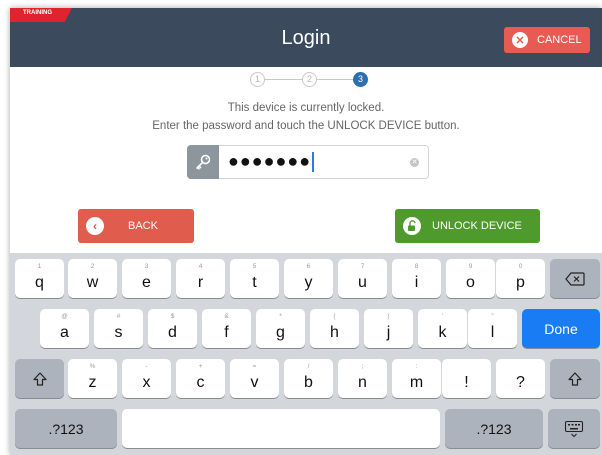 Image resolution: width=602 pixels, height=455 pixels. I want to click on key-v: = v, so click(254, 378).